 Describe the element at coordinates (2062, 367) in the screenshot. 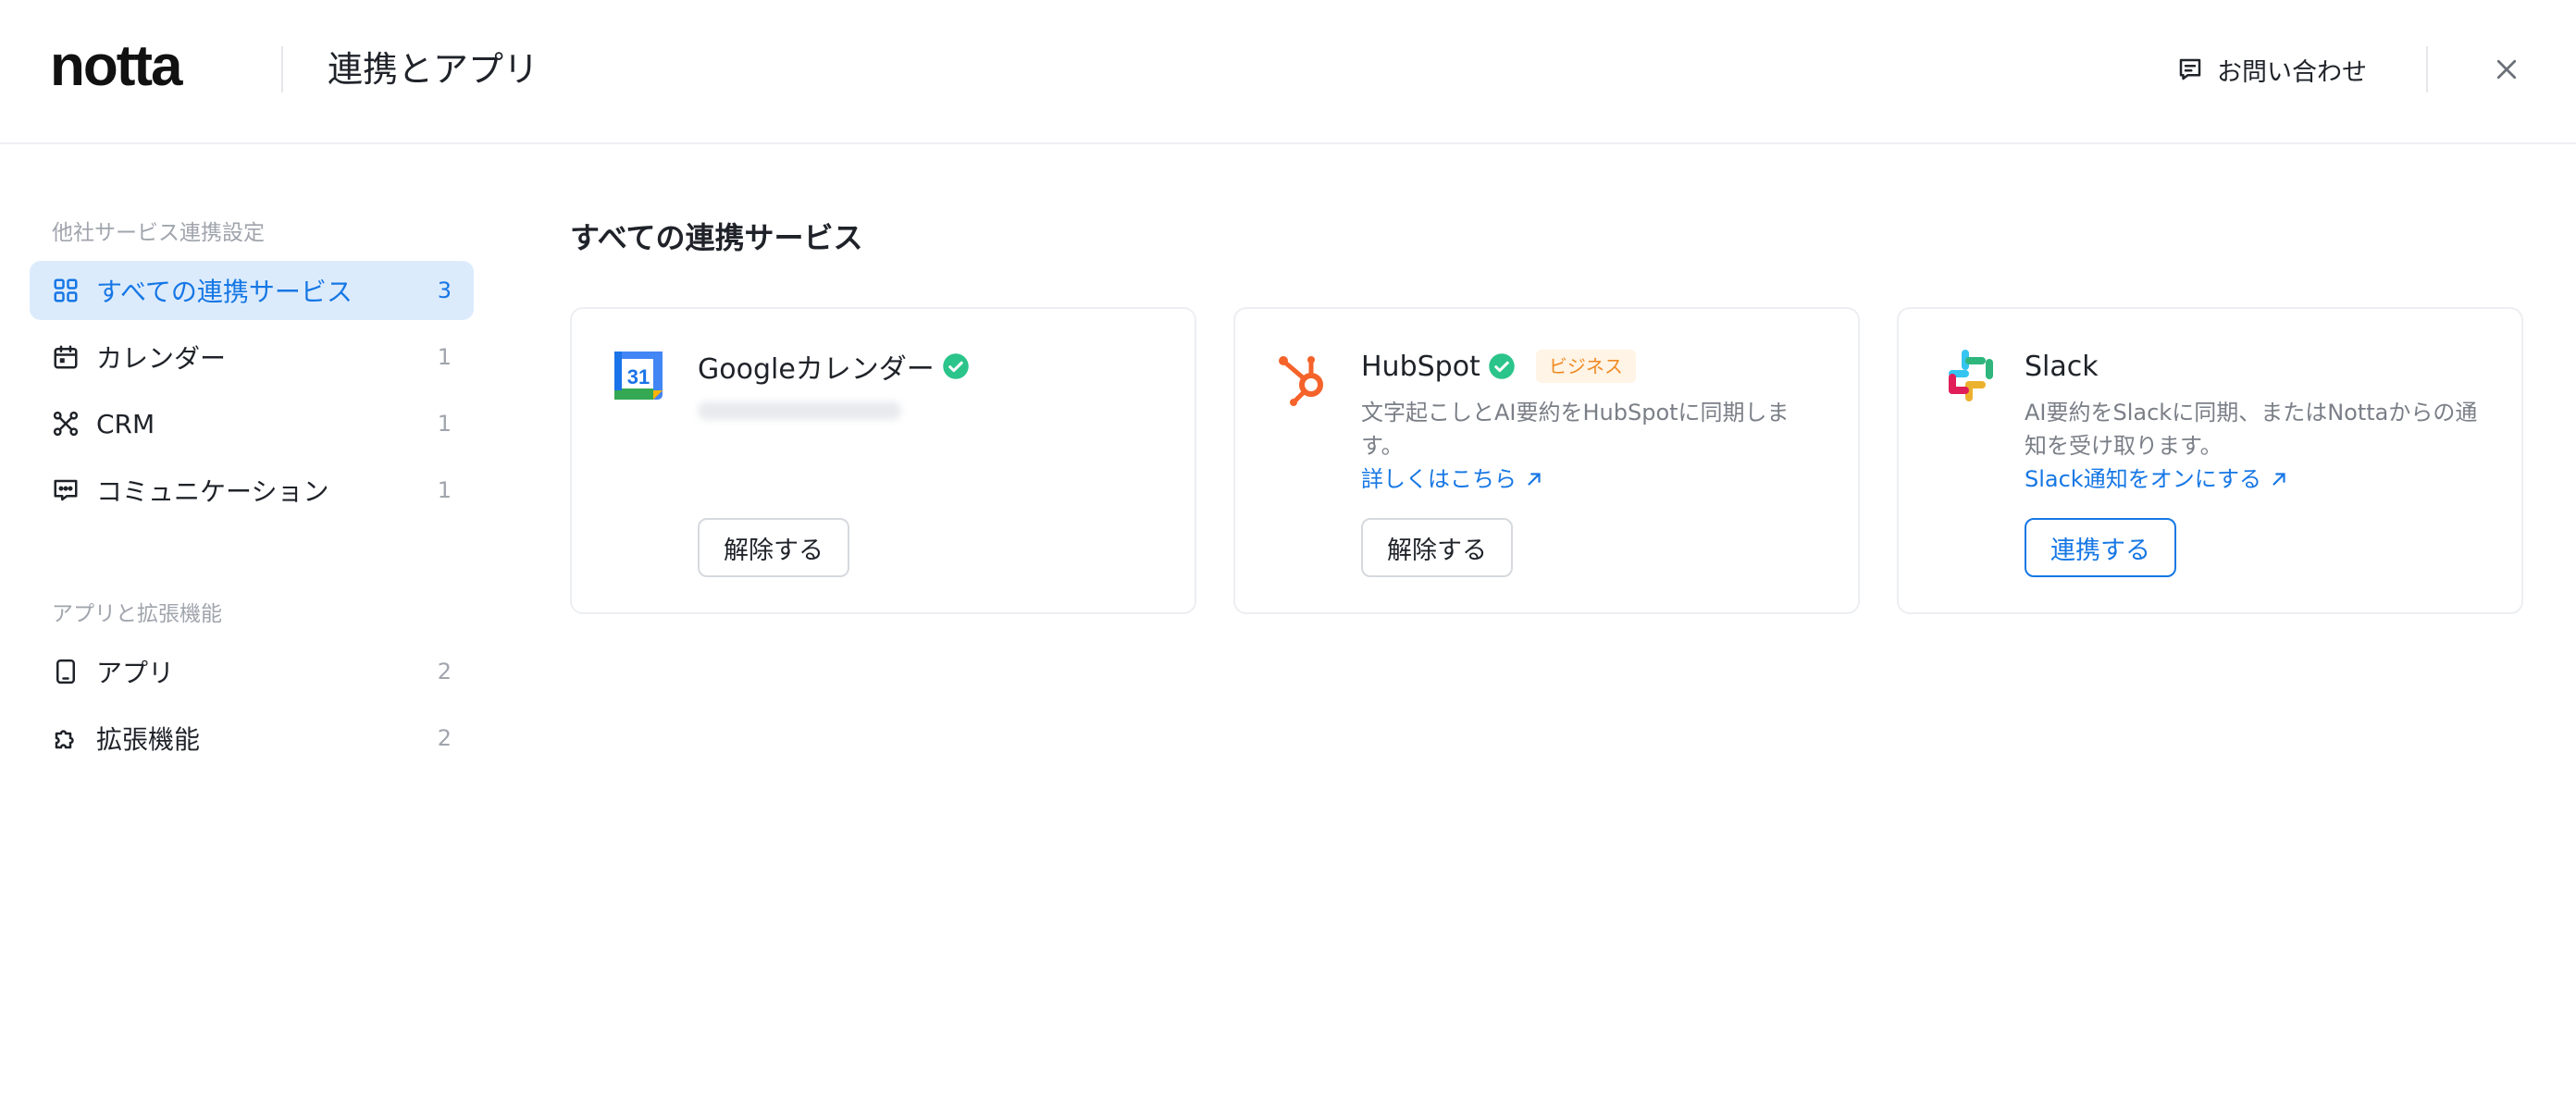

I see `card-name: Slack` at that location.